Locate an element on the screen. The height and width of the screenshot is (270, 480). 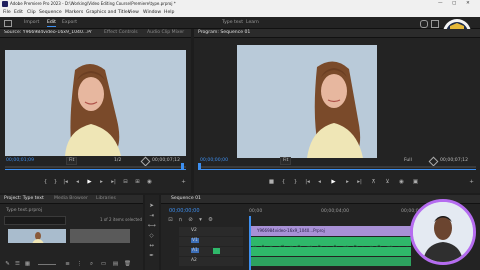
tab-sequence-01: Sequence 01 is located at coordinates (186, 199).